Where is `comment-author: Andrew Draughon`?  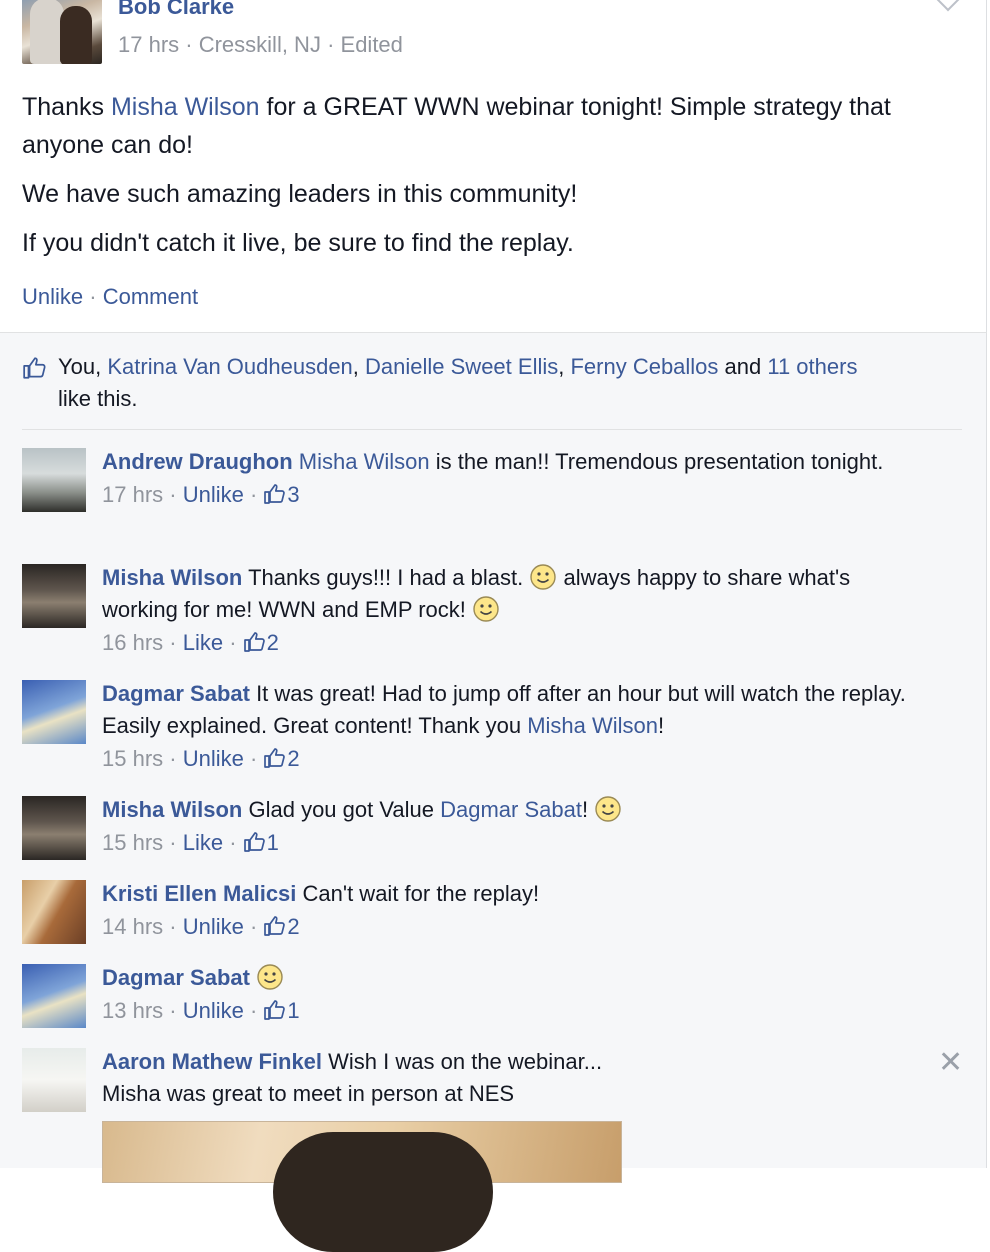 comment-author: Andrew Draughon is located at coordinates (197, 461).